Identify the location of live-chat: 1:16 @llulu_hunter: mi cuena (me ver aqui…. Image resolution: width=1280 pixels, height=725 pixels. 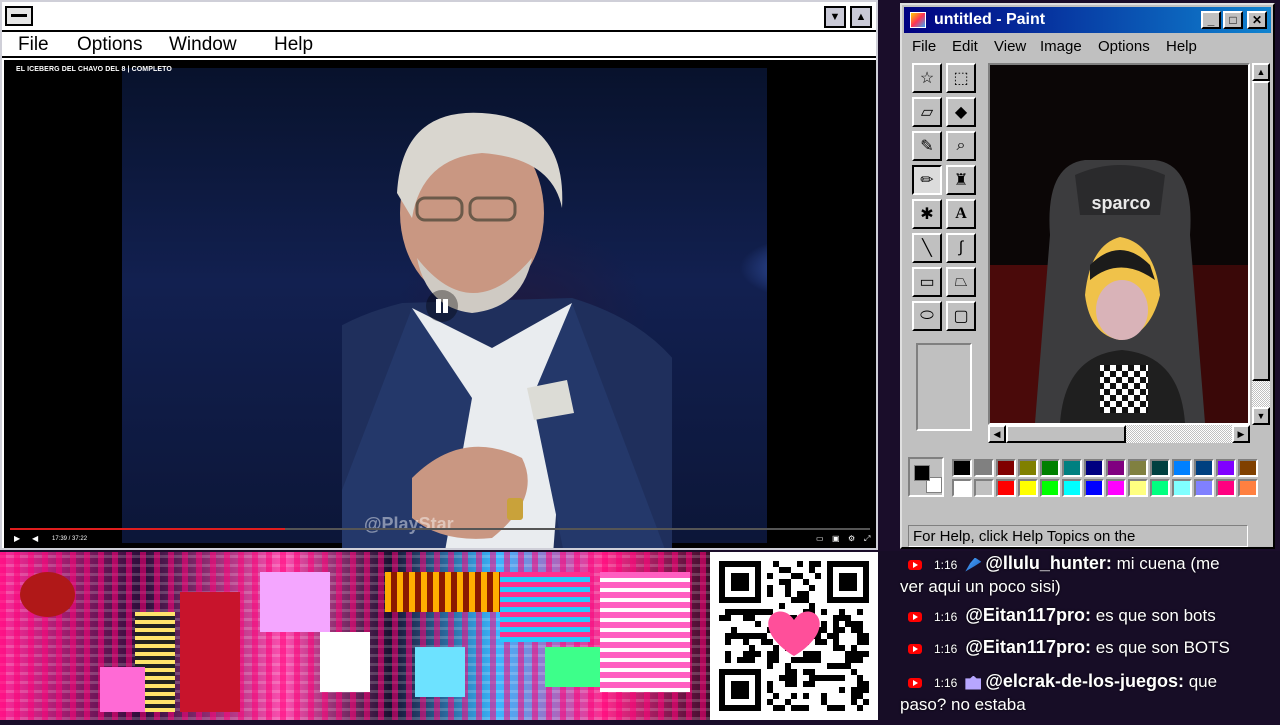
(1079, 635).